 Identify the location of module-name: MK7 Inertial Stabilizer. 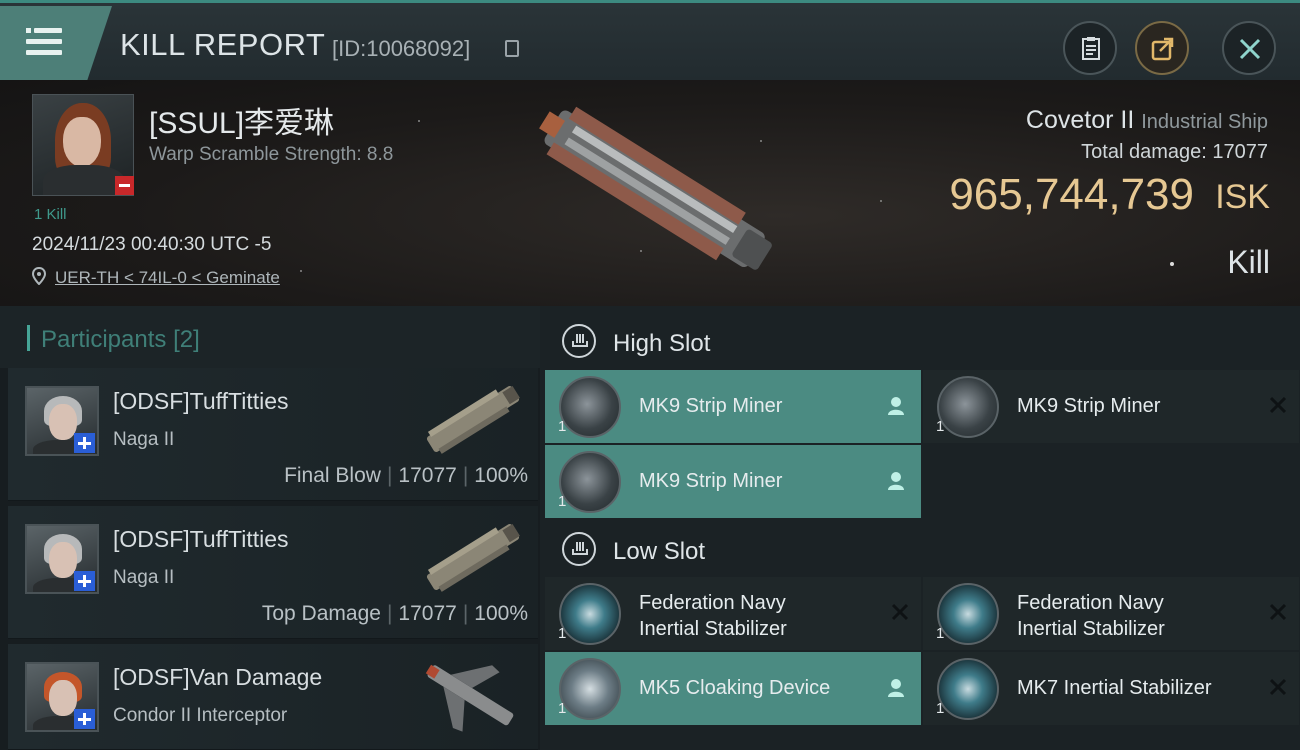
(1114, 688).